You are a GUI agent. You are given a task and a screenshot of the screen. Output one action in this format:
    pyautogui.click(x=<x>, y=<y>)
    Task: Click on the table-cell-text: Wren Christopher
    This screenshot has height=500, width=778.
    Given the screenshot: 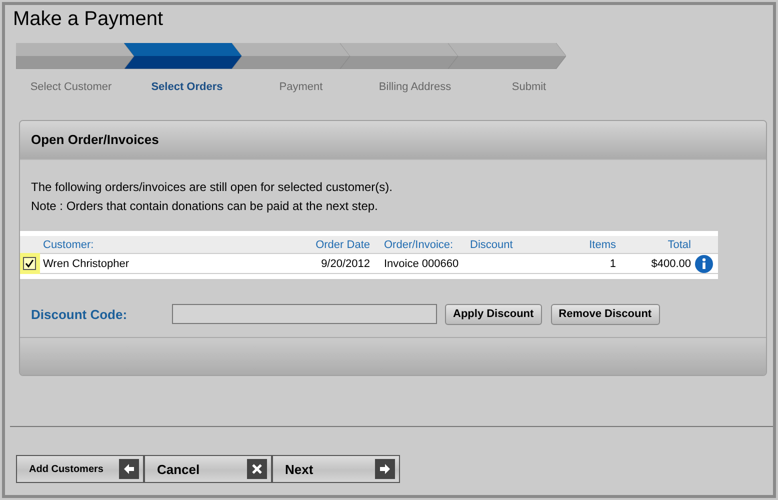 What is the action you would take?
    pyautogui.click(x=86, y=264)
    